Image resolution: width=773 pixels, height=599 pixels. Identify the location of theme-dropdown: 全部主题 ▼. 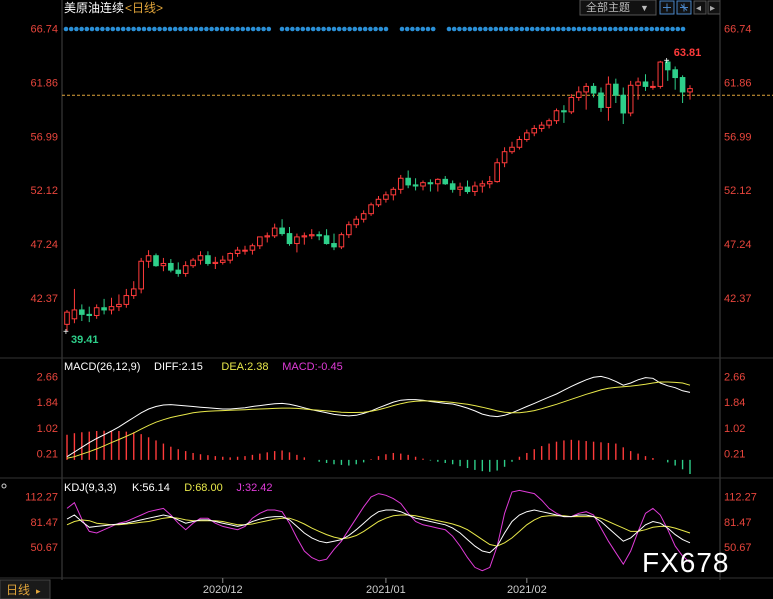
(618, 8).